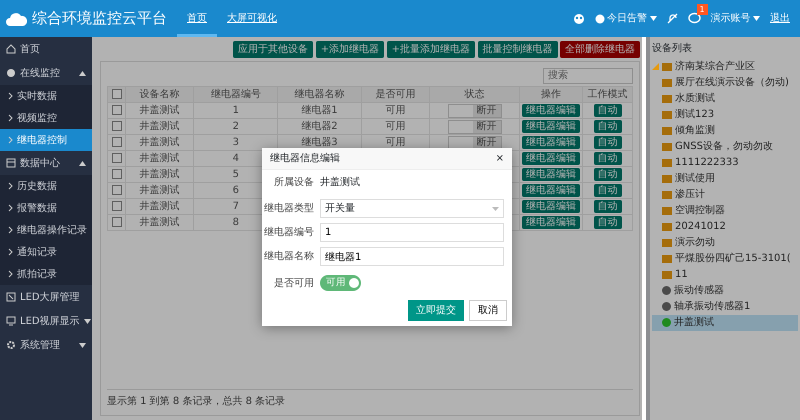 This screenshot has width=800, height=420. What do you see at coordinates (46, 73) in the screenshot?
I see `sidebar-item: 在线监控` at bounding box center [46, 73].